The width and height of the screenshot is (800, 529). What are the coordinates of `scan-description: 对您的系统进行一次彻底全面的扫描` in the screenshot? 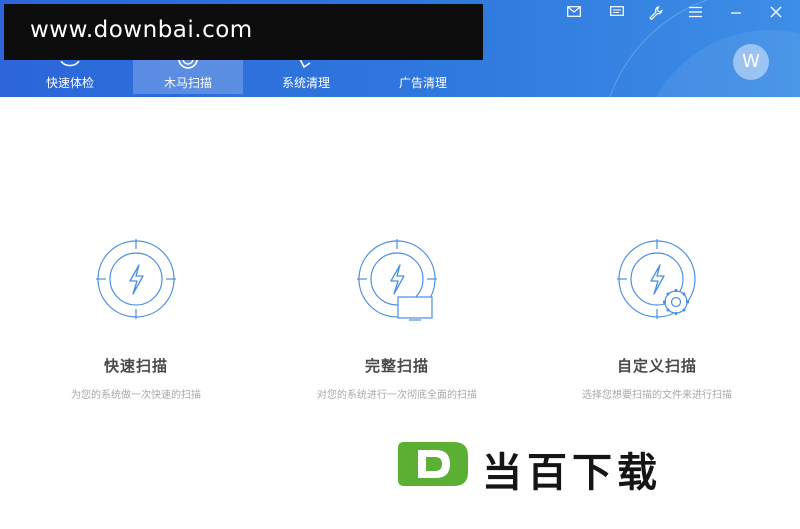 It's located at (397, 395).